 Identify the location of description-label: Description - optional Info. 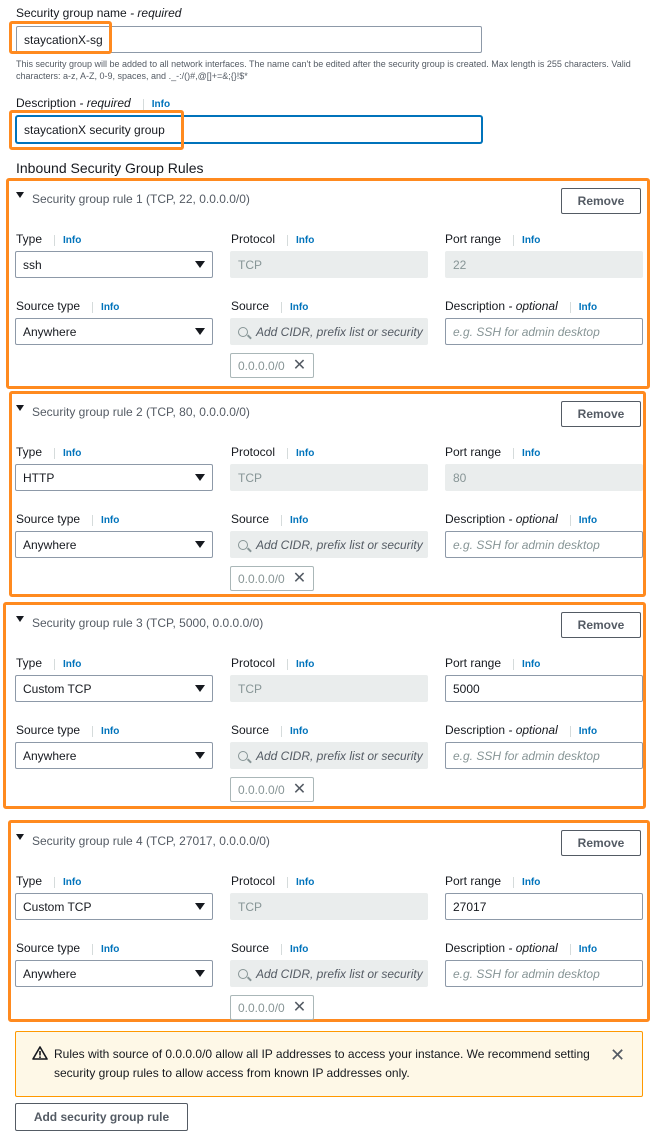
(521, 519).